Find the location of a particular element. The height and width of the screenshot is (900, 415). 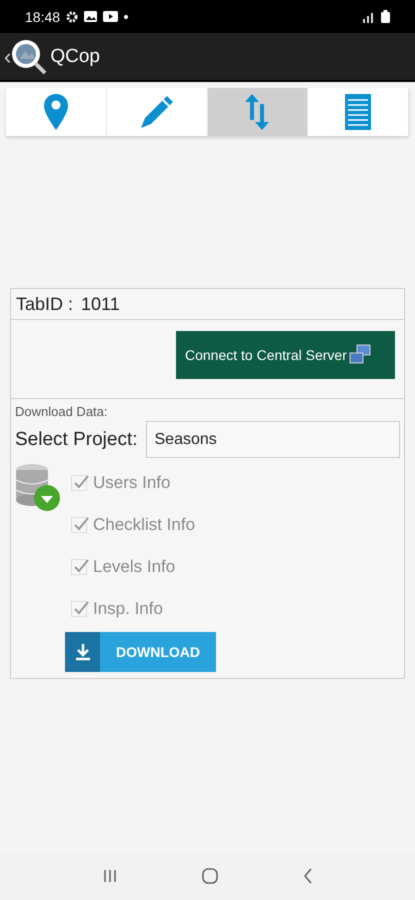

video-icon is located at coordinates (110, 16).